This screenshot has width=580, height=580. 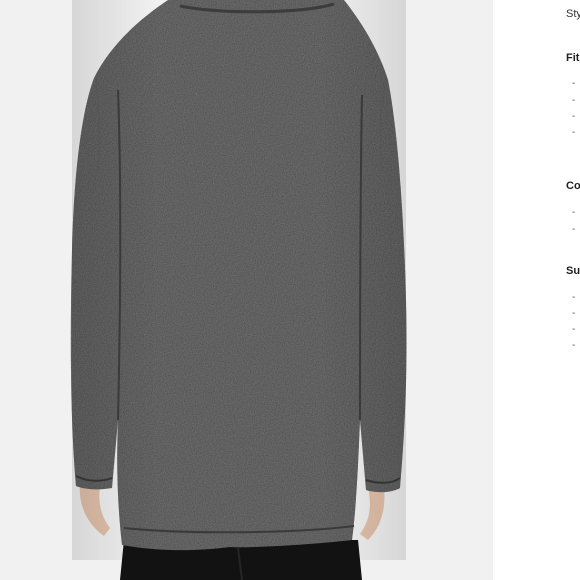 What do you see at coordinates (573, 186) in the screenshot?
I see `composition-section-title: Co` at bounding box center [573, 186].